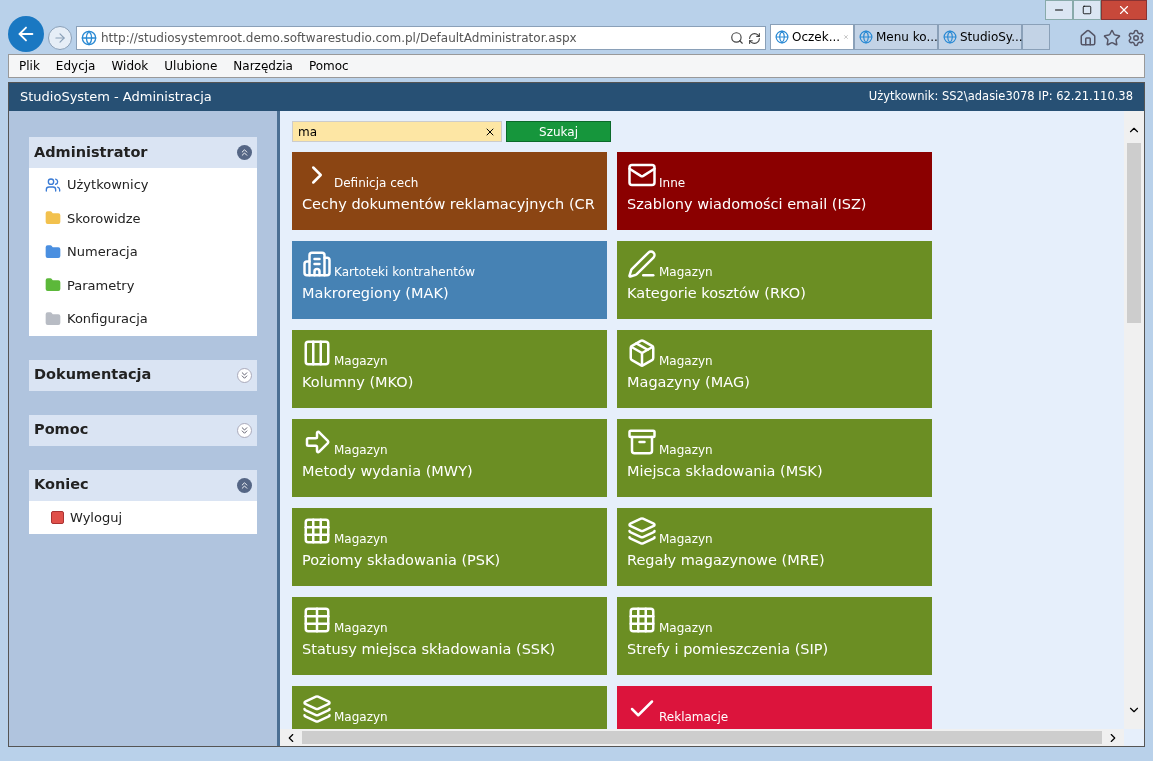 The height and width of the screenshot is (761, 1153). I want to click on tile-category: Kartoteki kontrahentów, so click(405, 272).